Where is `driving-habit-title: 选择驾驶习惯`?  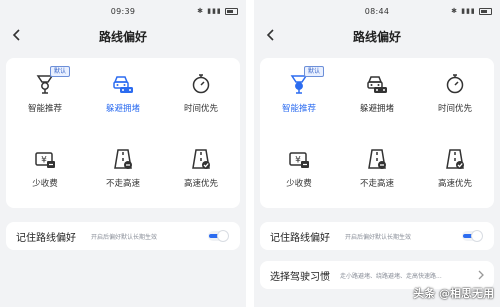 driving-habit-title: 选择驾驶习惯 is located at coordinates (300, 277).